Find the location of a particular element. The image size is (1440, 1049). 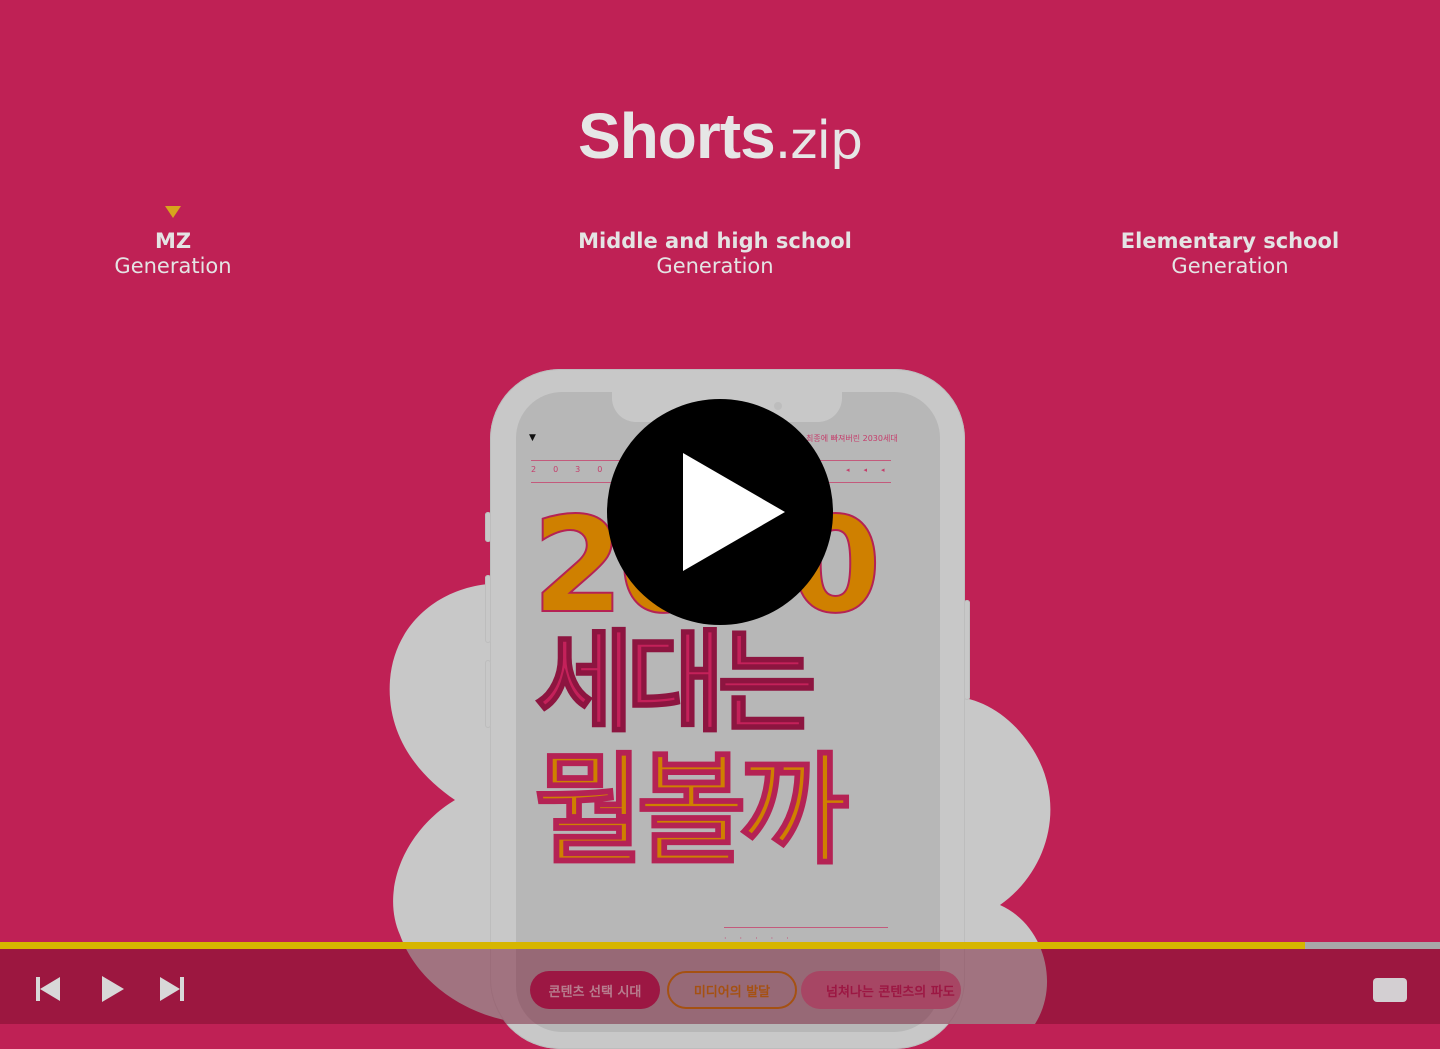

phone-camera is located at coordinates (778, 406).